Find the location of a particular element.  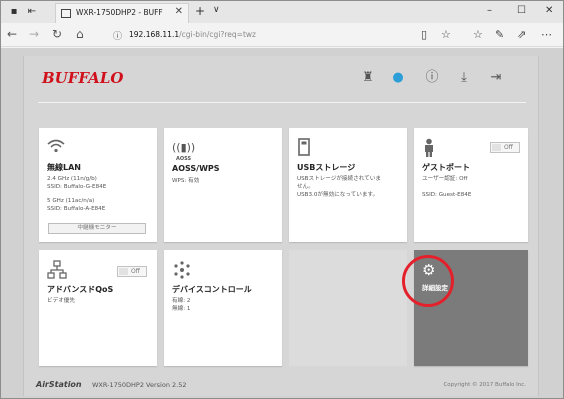

tile-line: SSID: Buffalo-A-E84E is located at coordinates (76, 209).